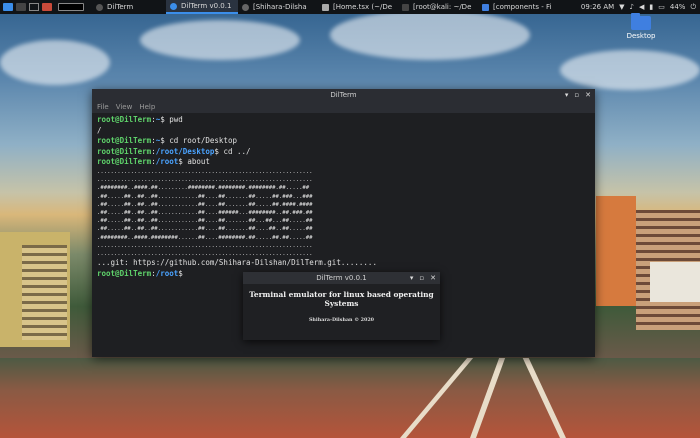  Describe the element at coordinates (641, 36) in the screenshot. I see `desktop-icon-label: Desktop` at that location.